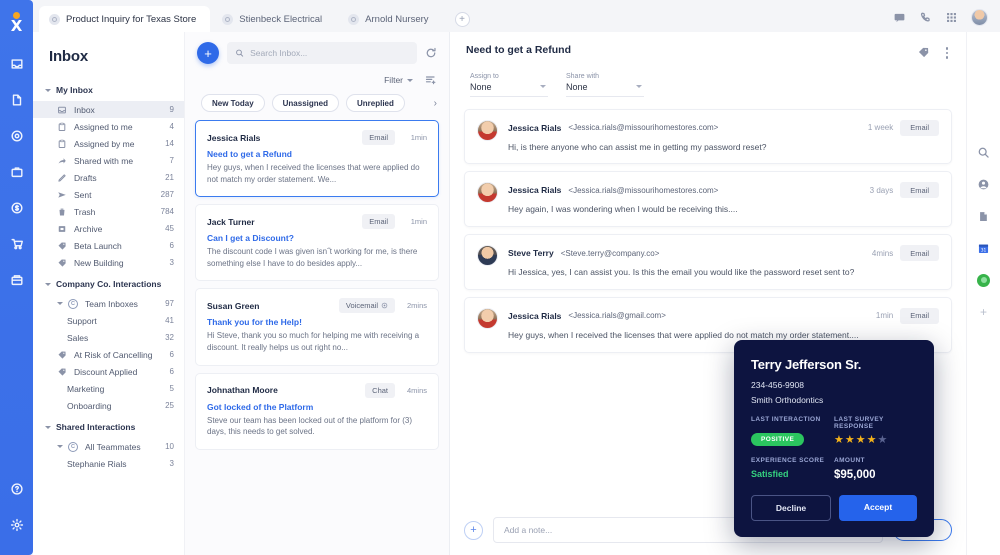 The height and width of the screenshot is (555, 1000). I want to click on contact-icon, so click(984, 184).